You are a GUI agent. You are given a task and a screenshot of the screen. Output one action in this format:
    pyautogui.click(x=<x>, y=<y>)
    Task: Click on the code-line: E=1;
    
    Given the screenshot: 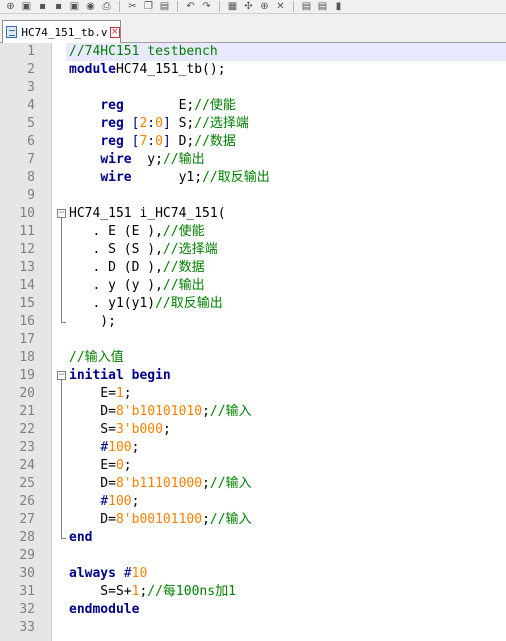 What is the action you would take?
    pyautogui.click(x=100, y=394)
    